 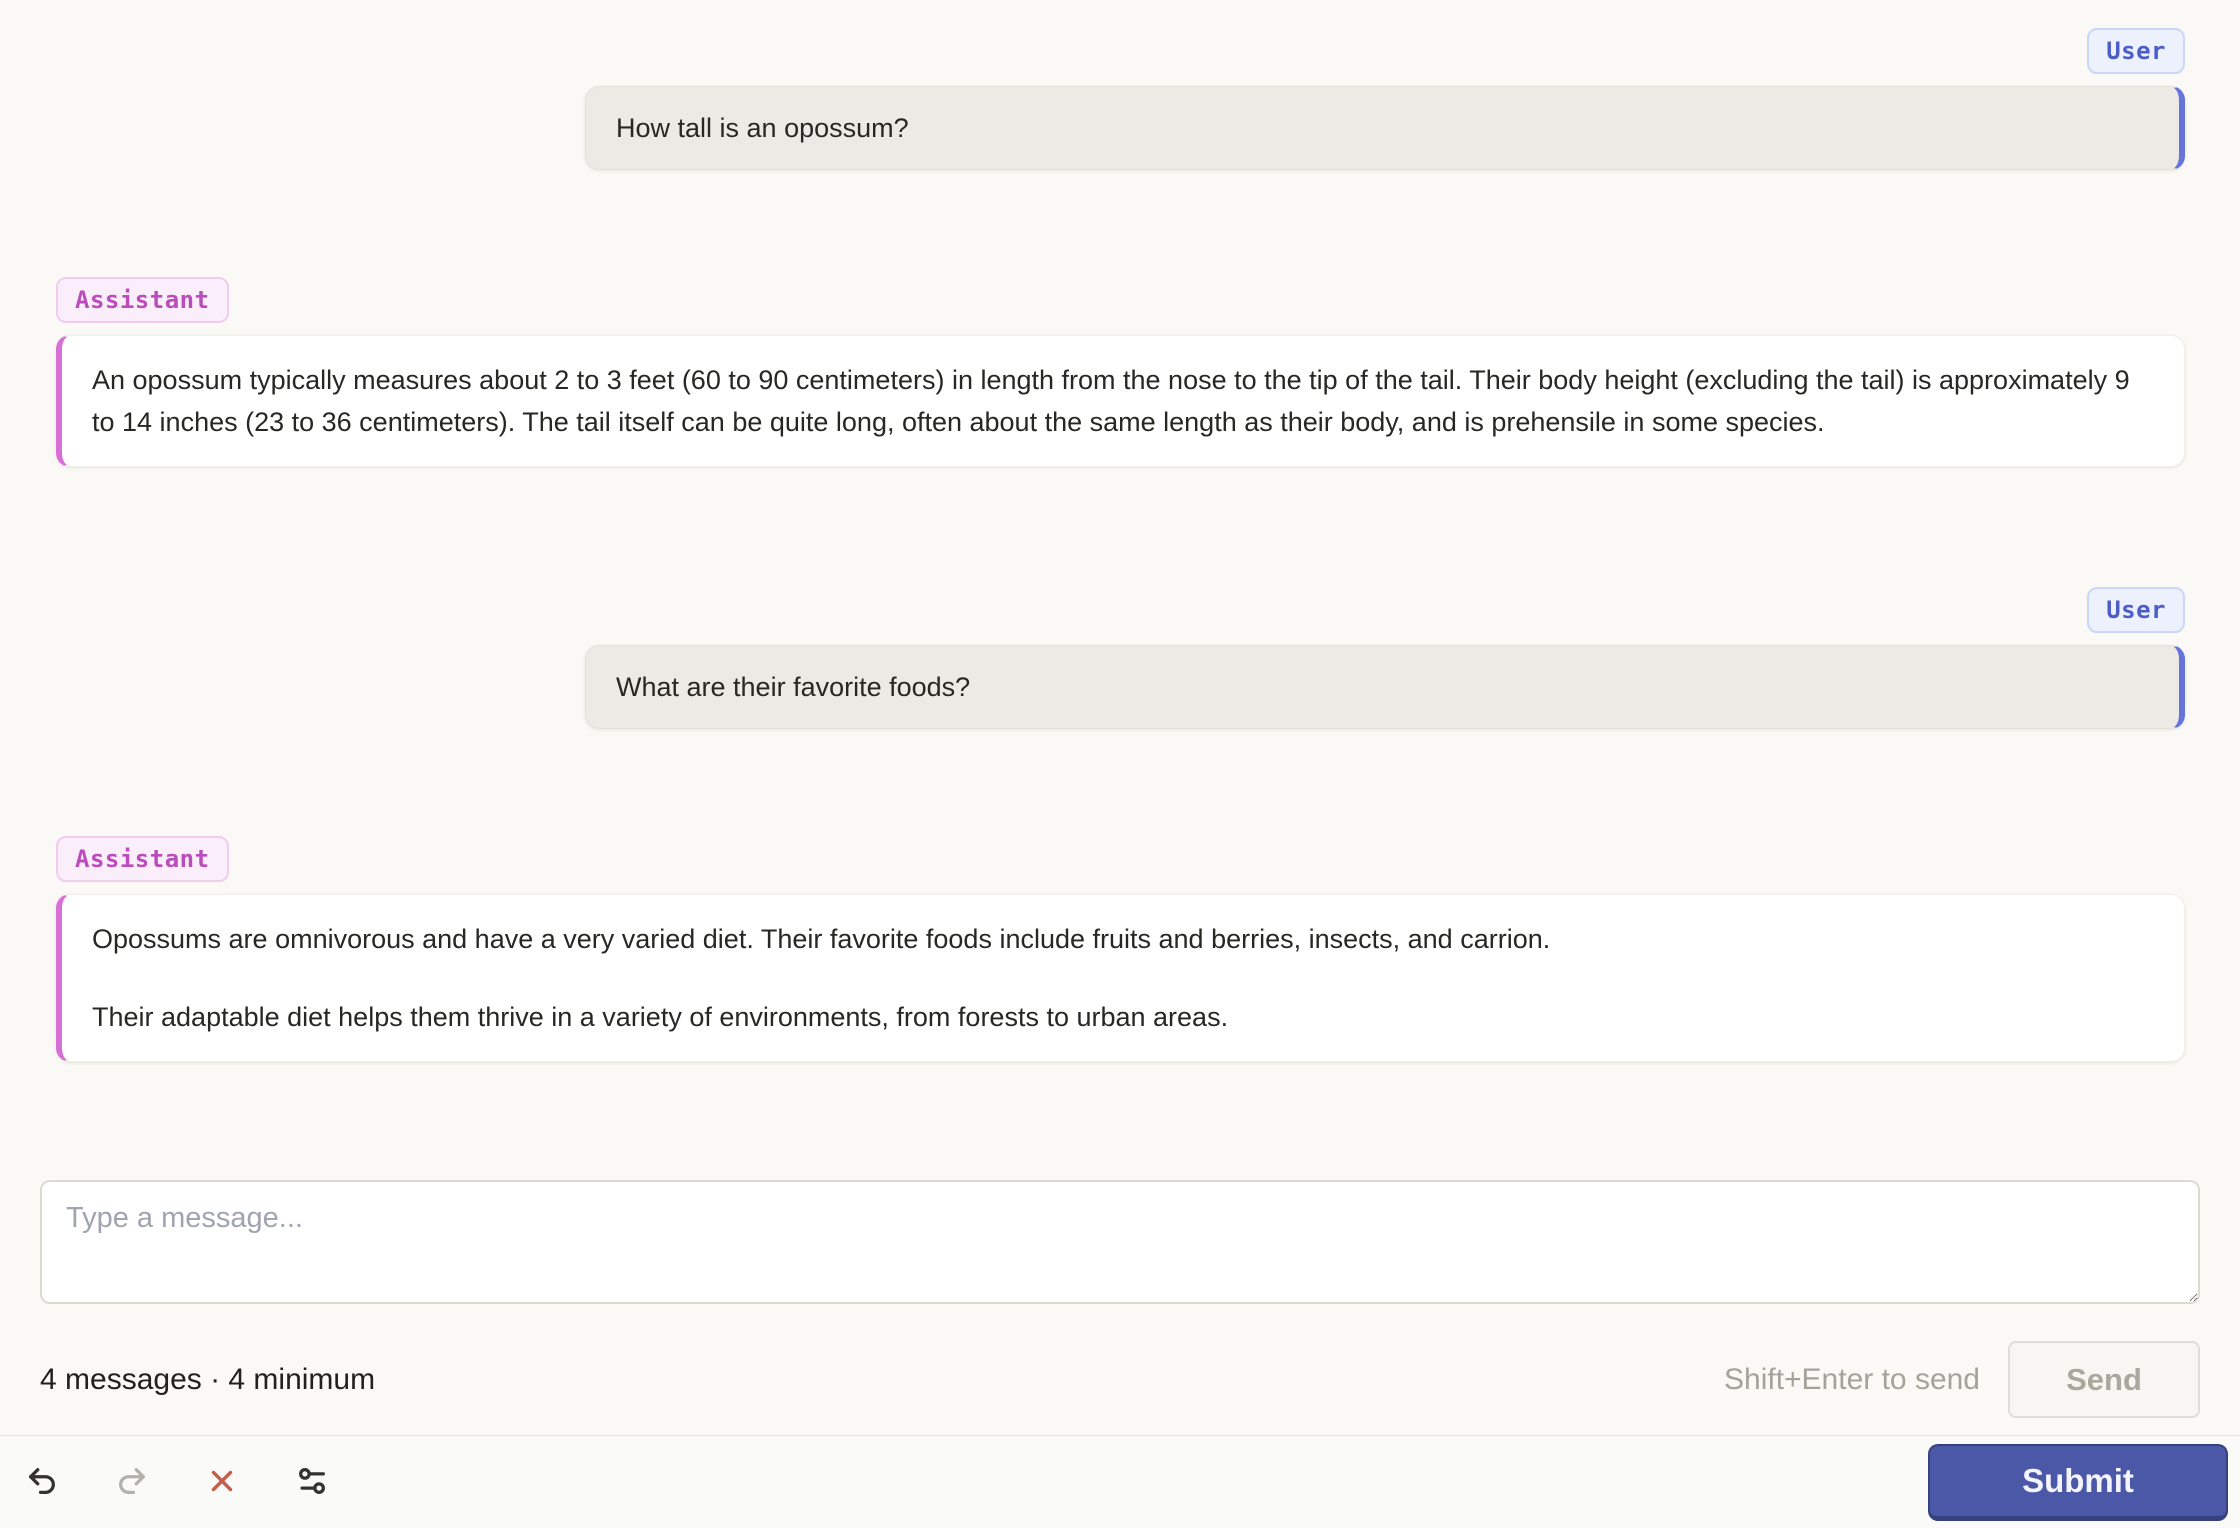 I want to click on submit-button: Submit, so click(x=2078, y=1482).